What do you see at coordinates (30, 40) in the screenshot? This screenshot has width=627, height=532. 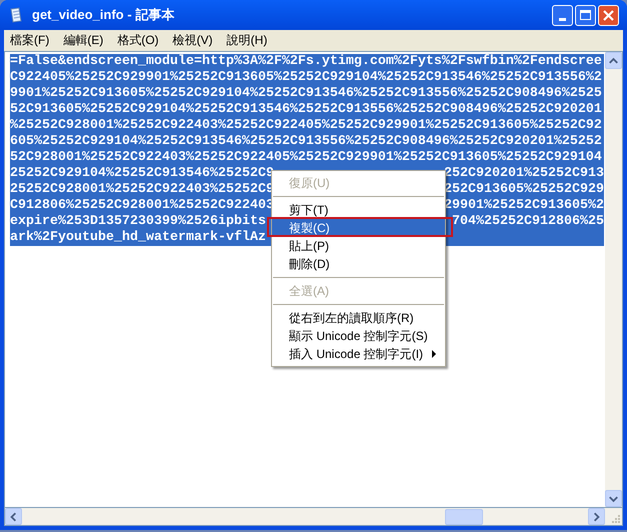 I see `menu-bar-item: 檔案(F)` at bounding box center [30, 40].